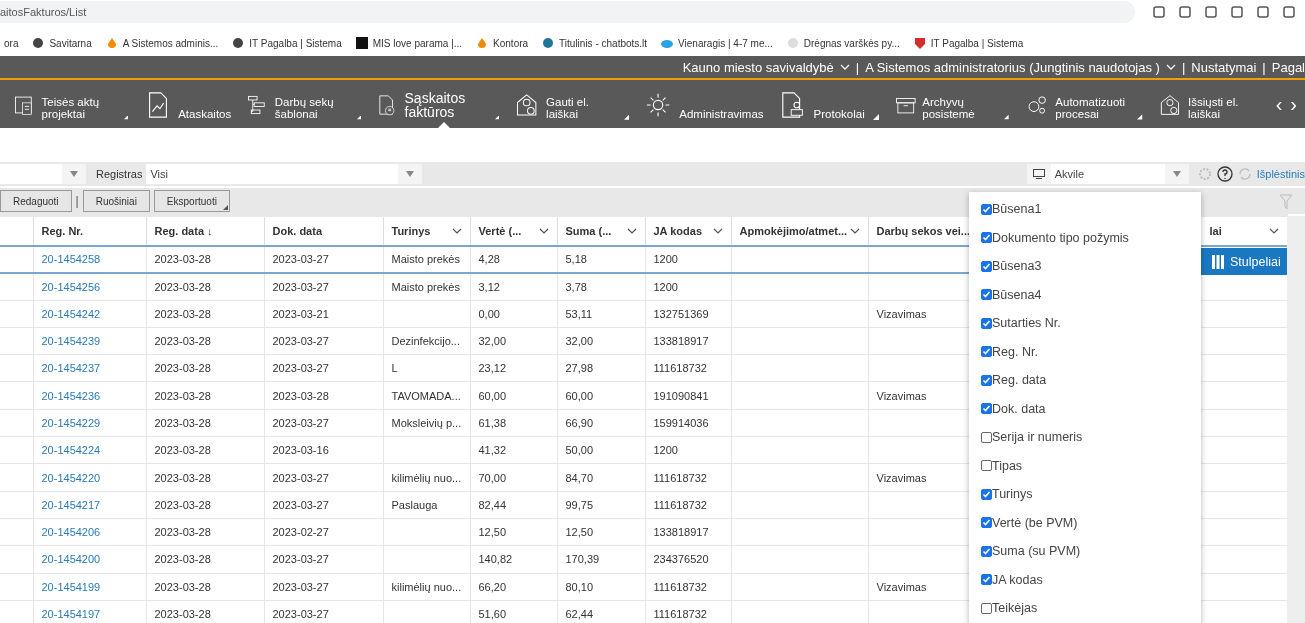 Image resolution: width=1305 pixels, height=623 pixels. Describe the element at coordinates (601, 286) in the screenshot. I see `table-cell: 3,78` at that location.